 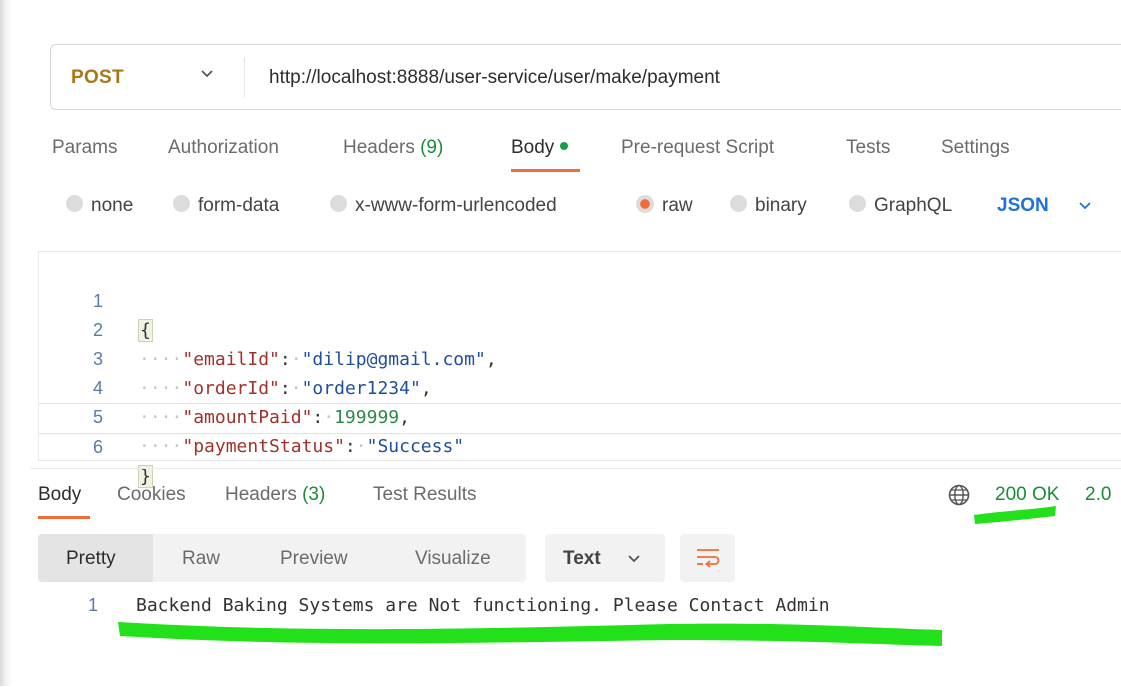 I want to click on response-tab-test-results: Test Results, so click(x=424, y=495).